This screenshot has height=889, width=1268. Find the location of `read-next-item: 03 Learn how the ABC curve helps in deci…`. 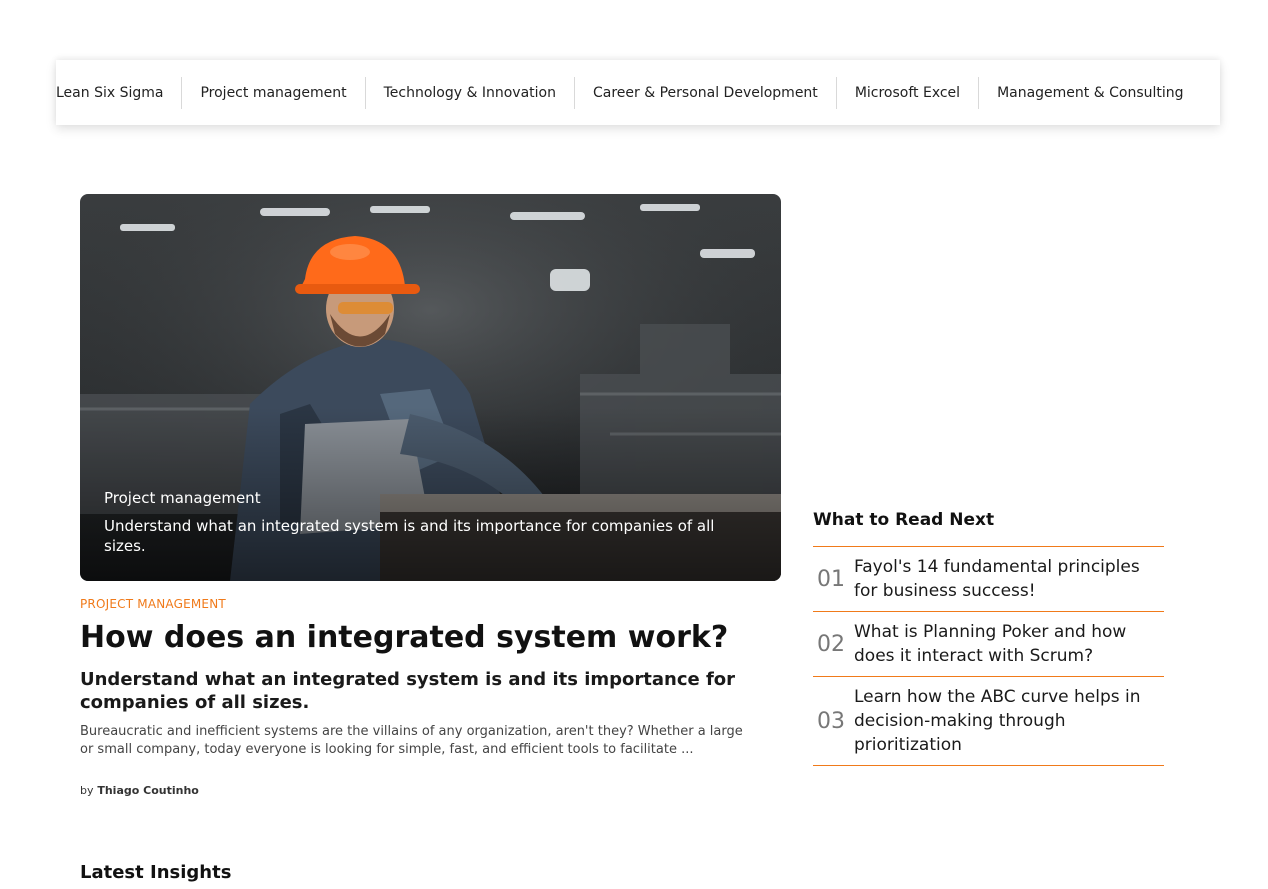

read-next-item: 03 Learn how the ABC curve helps in deci… is located at coordinates (988, 721).